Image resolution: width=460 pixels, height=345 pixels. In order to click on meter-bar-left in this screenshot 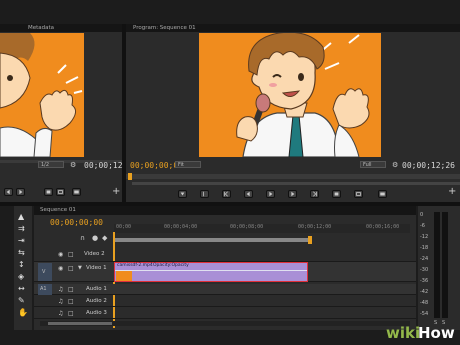, I will do `click(437, 265)`.